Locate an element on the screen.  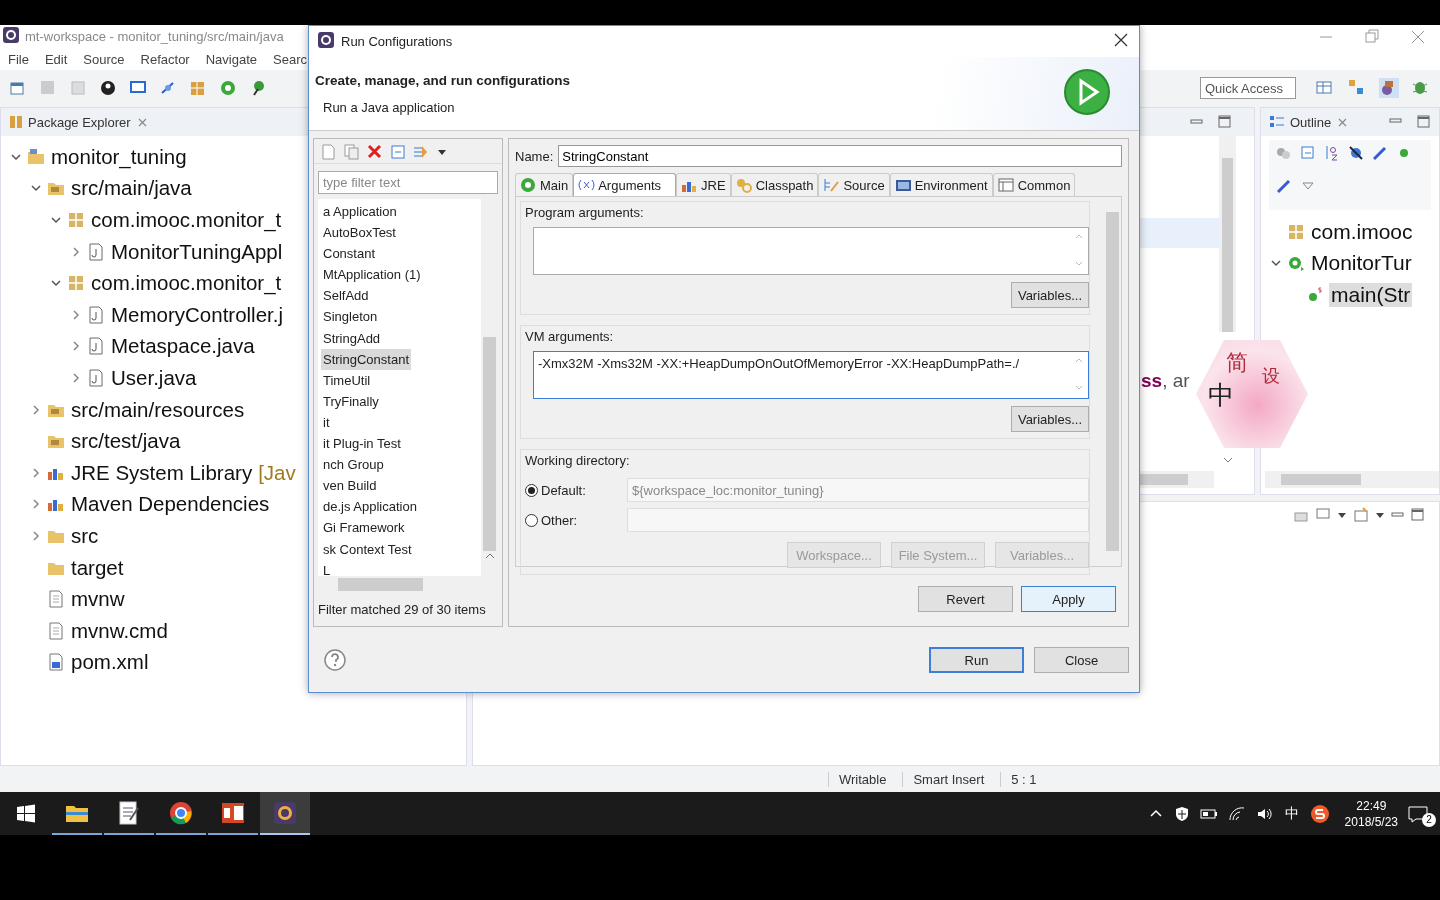
tree-item: MonitorTur is located at coordinates (1361, 263).